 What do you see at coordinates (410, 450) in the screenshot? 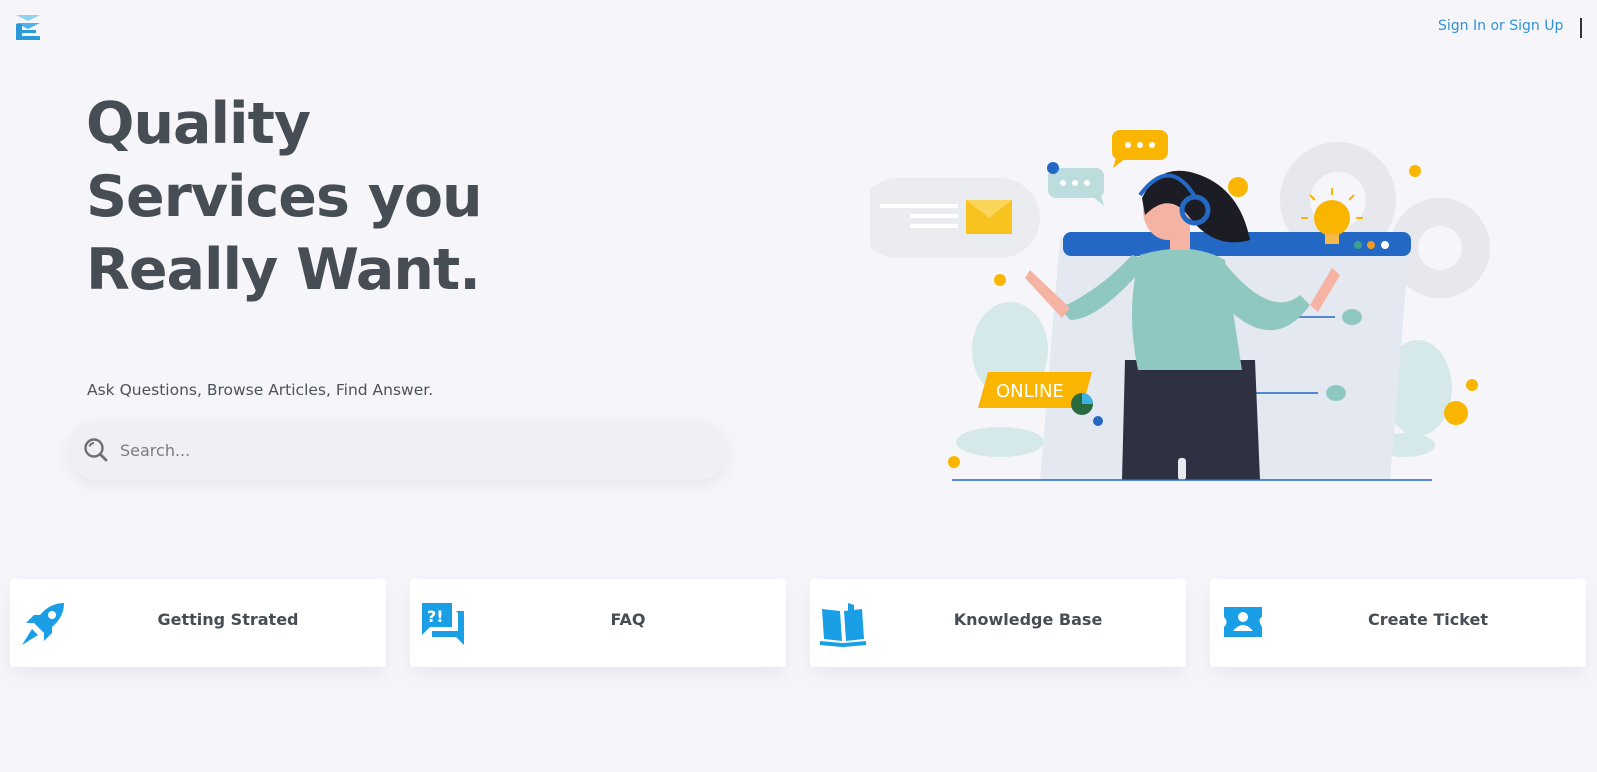
I see `search-input` at bounding box center [410, 450].